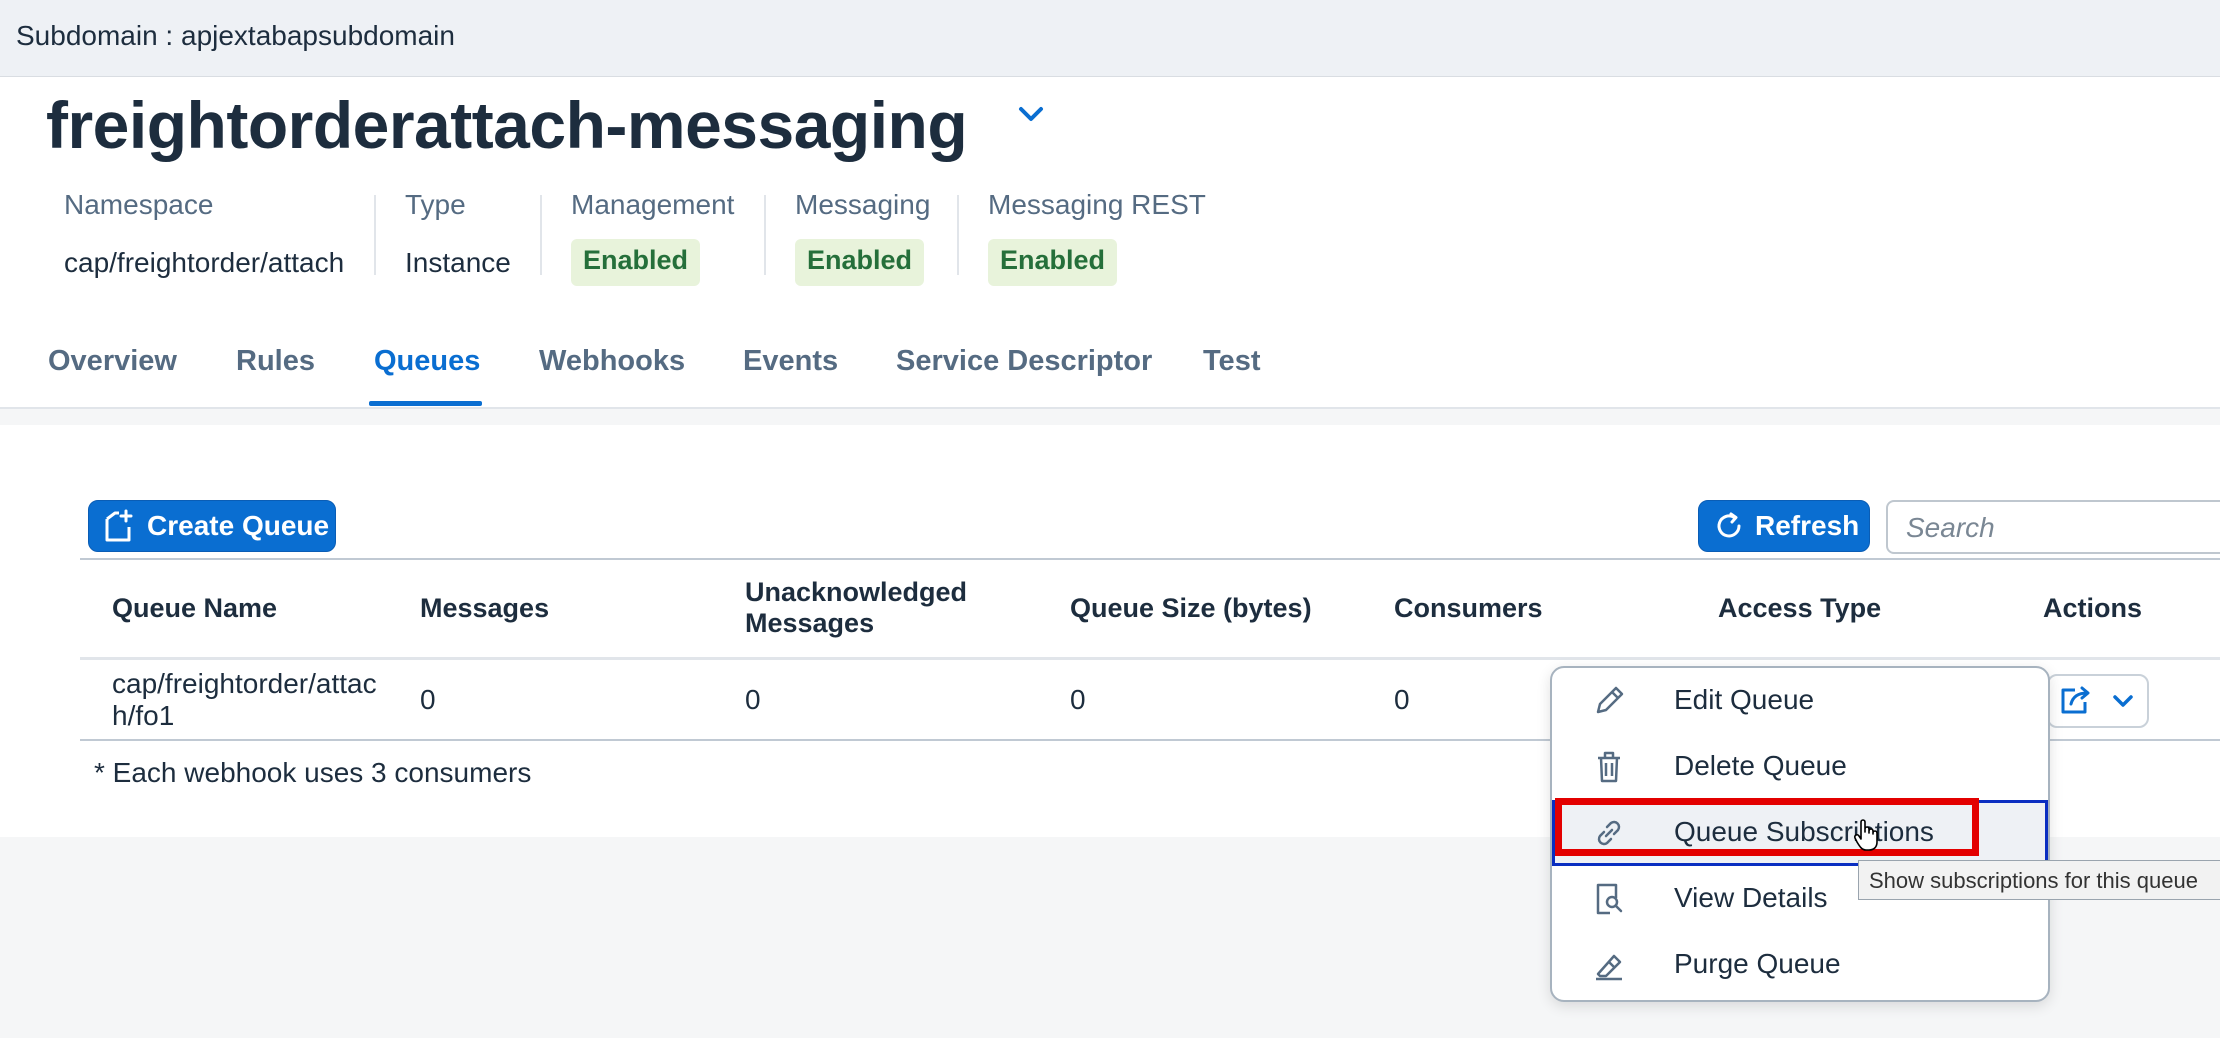  I want to click on attr-messaging-rest: Messaging REST Enabled, so click(1097, 237).